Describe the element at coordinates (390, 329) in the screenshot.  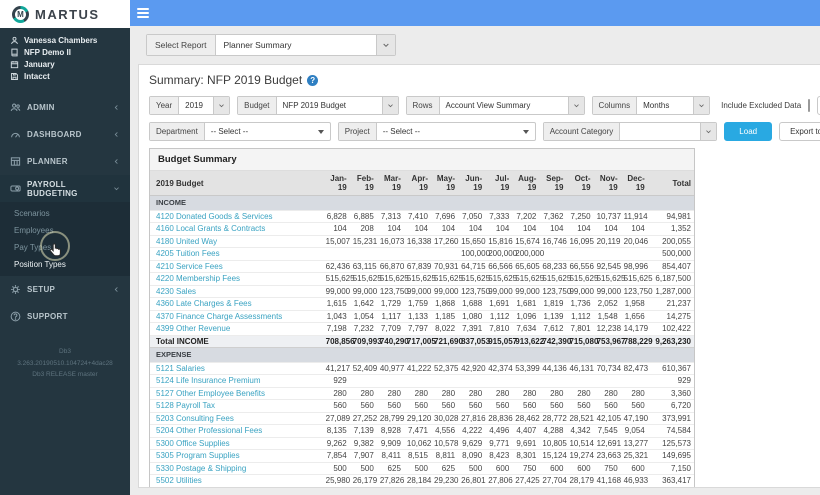
I see `value-cell: 7,709` at that location.